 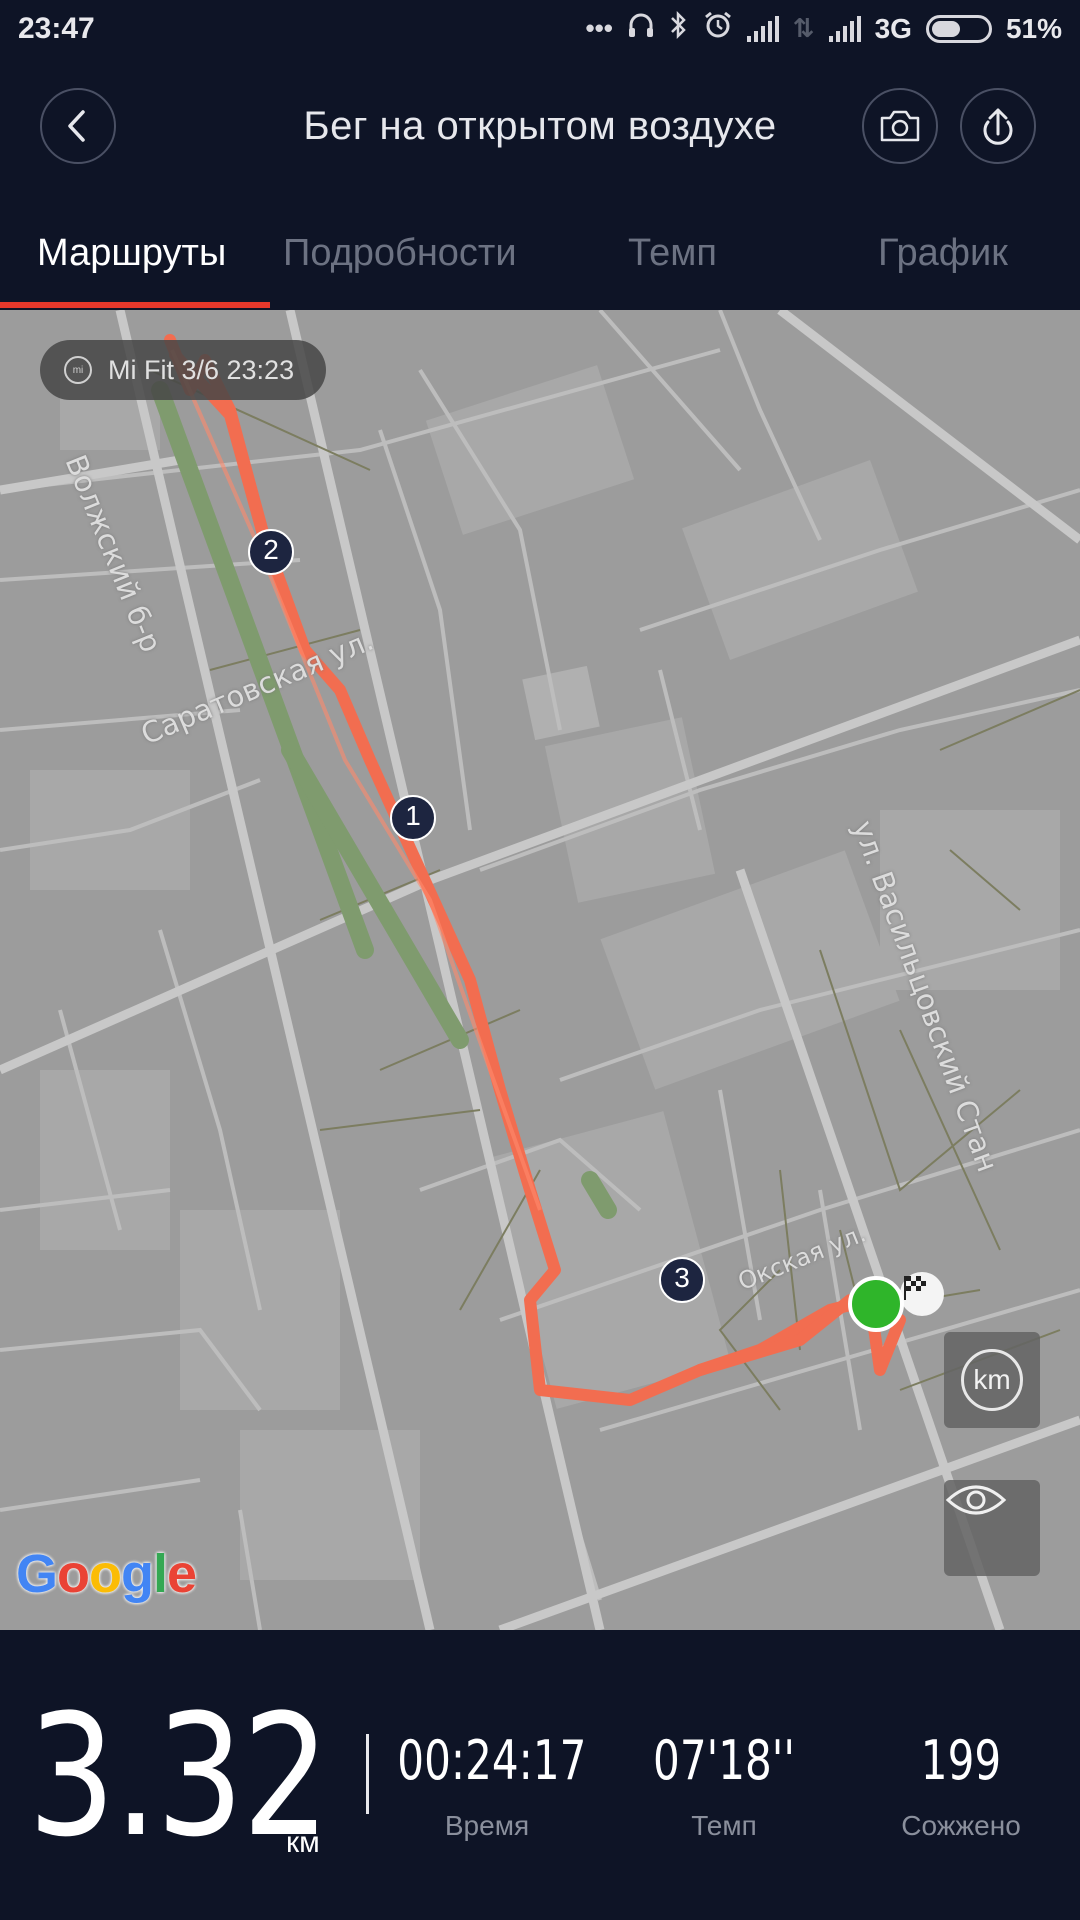 I want to click on time-value: 00:24:17, so click(x=492, y=1760).